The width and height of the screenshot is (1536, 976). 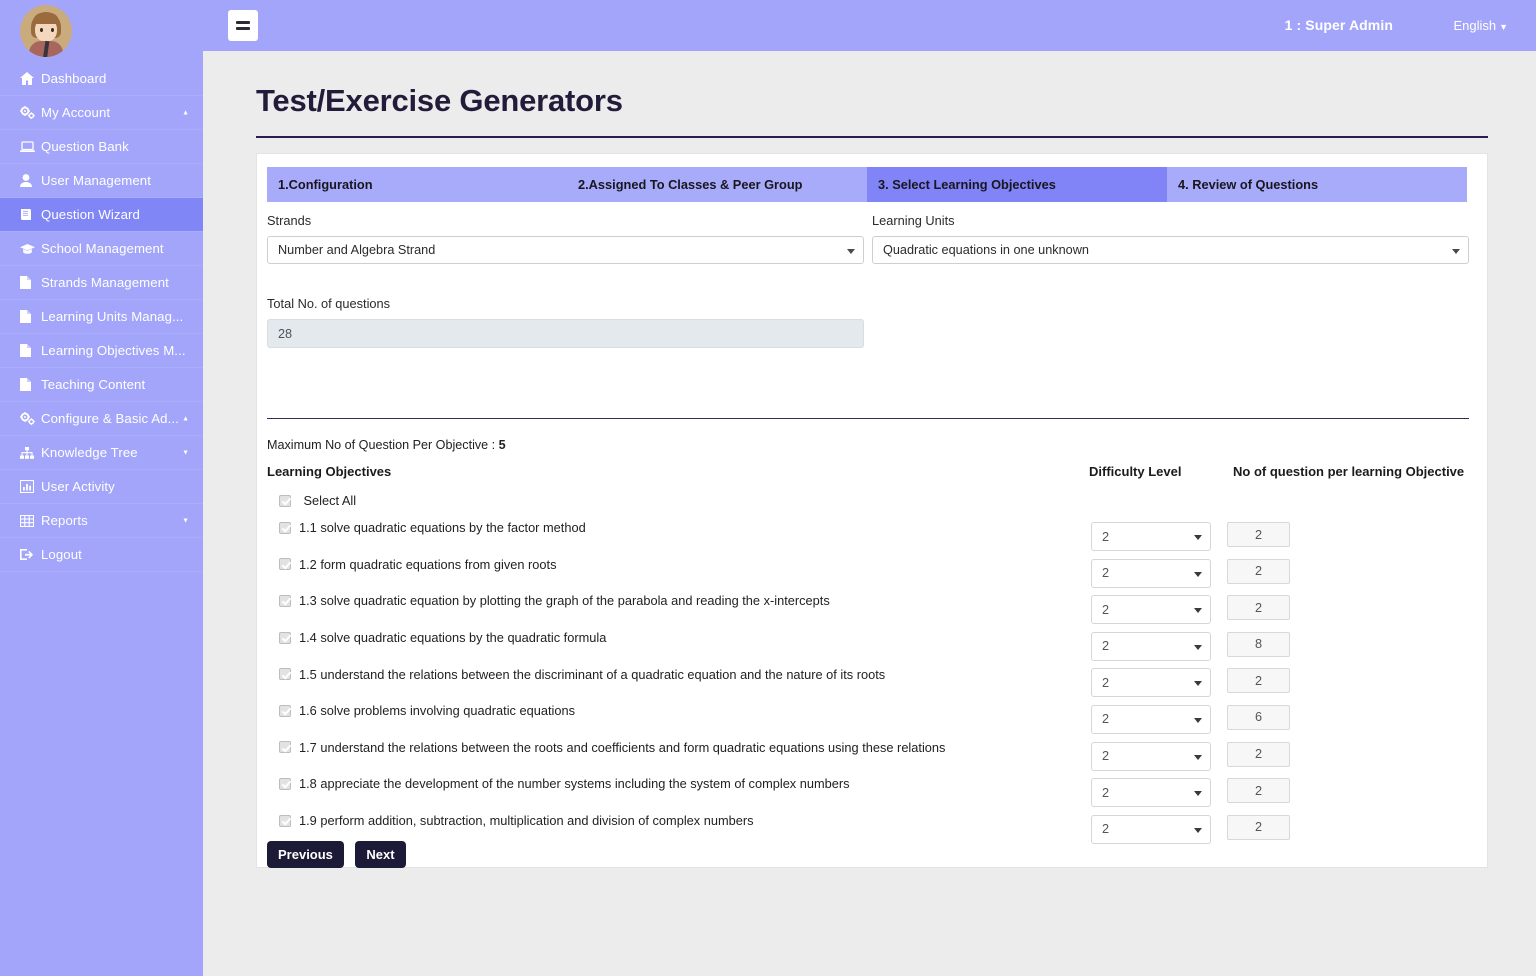 What do you see at coordinates (305, 854) in the screenshot?
I see `previous-button: Previous` at bounding box center [305, 854].